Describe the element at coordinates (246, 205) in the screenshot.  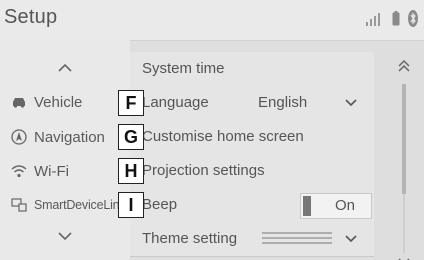
I see `list-item-beep: Beep On I` at that location.